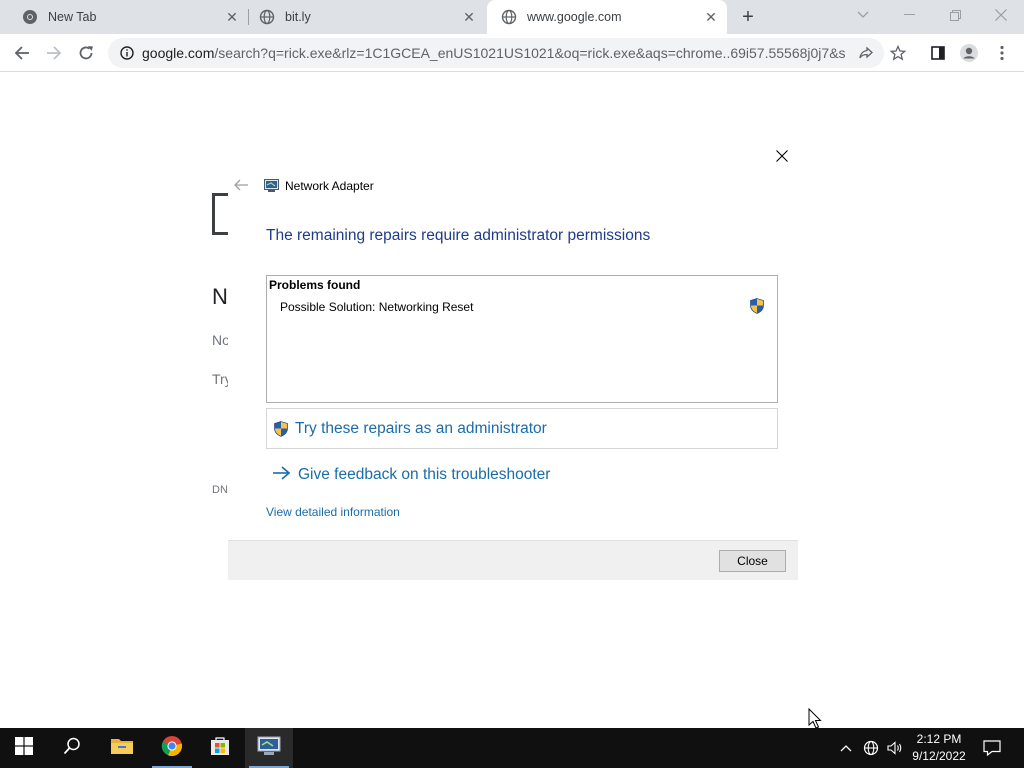 Image resolution: width=1024 pixels, height=768 pixels. Describe the element at coordinates (128, 17) in the screenshot. I see `tab-new-tab: New Tab ✕` at that location.